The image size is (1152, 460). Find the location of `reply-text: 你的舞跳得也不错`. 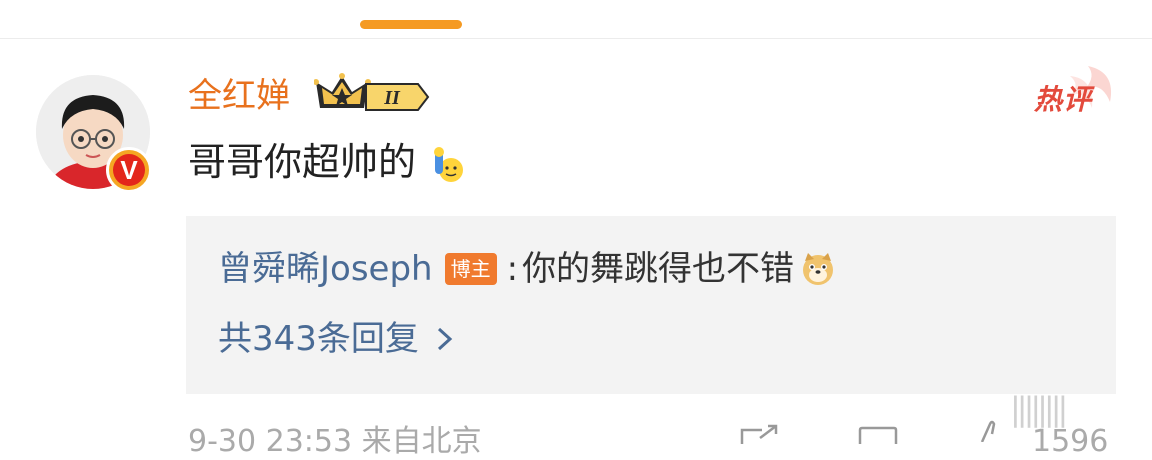

reply-text: 你的舞跳得也不错 is located at coordinates (658, 269).